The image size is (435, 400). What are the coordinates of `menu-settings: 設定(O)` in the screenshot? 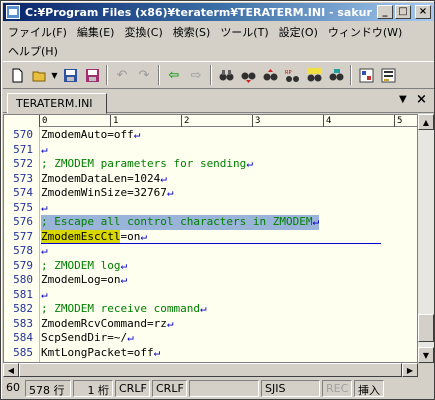 It's located at (298, 32).